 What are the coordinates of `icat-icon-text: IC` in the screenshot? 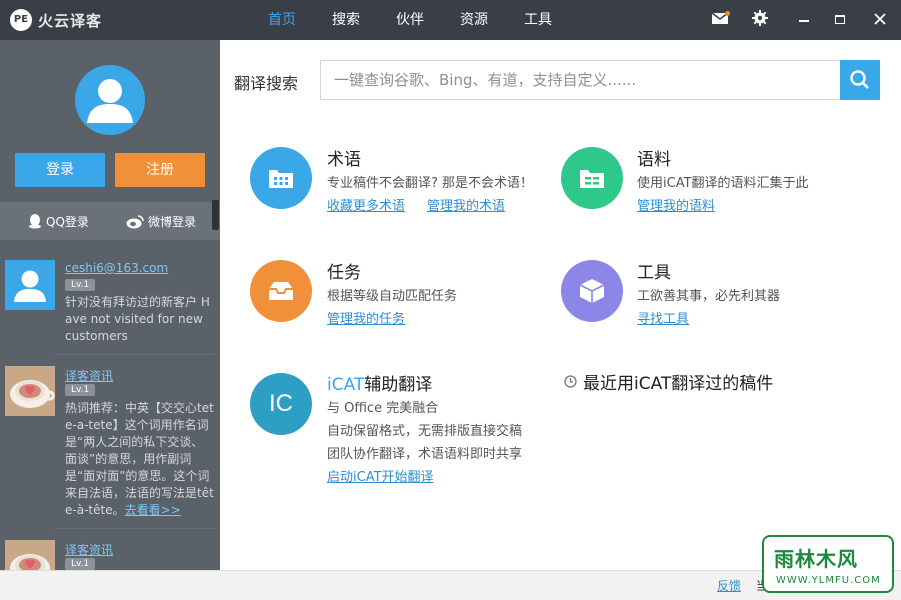 It's located at (281, 403).